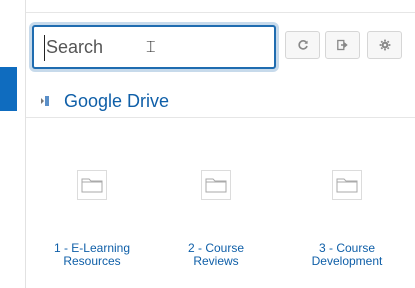 This screenshot has height=288, width=415. I want to click on repository-header: Google Drive, so click(104, 101).